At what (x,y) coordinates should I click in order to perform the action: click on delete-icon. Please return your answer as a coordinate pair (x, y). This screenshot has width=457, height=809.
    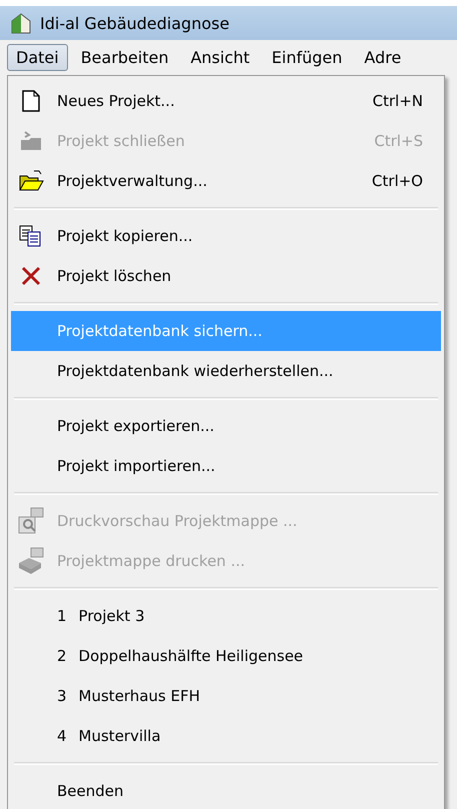
    Looking at the image, I should click on (31, 276).